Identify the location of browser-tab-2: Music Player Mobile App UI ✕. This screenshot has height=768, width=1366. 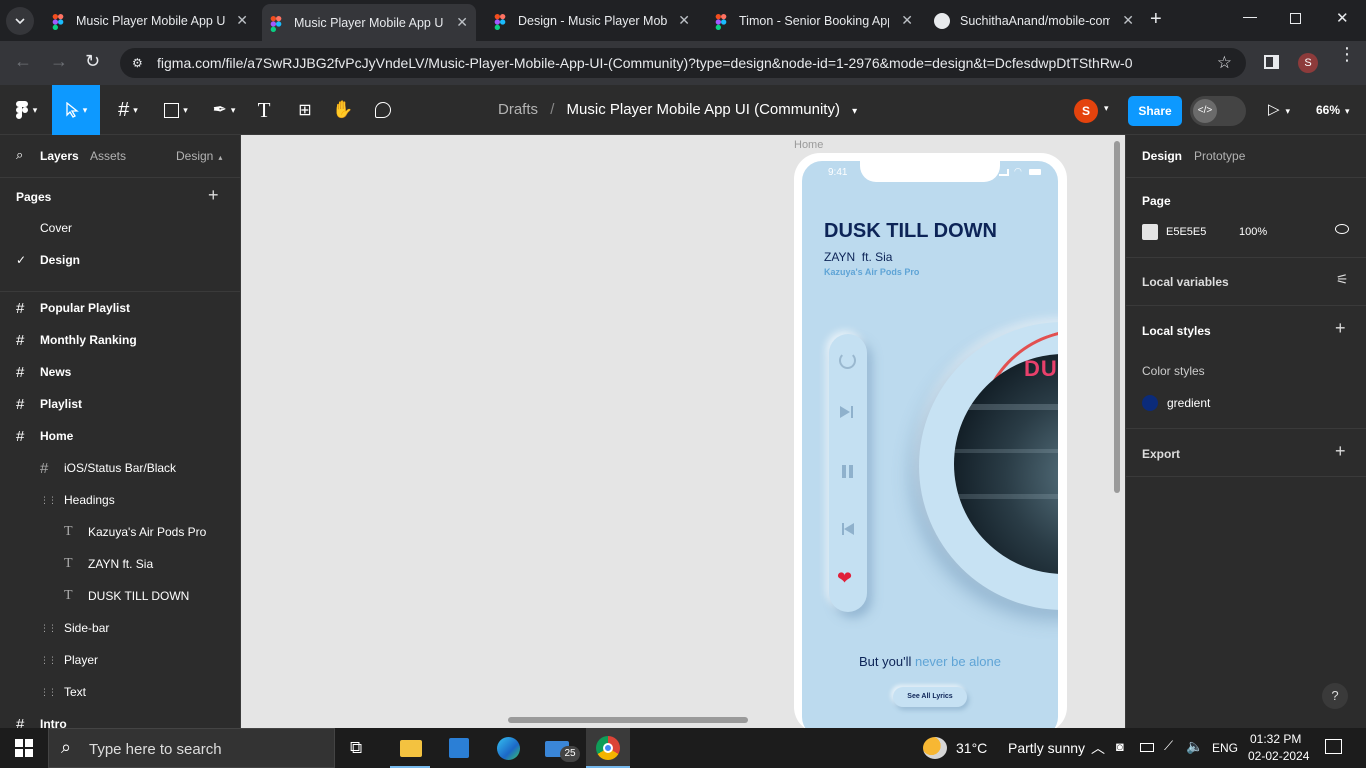
(369, 22).